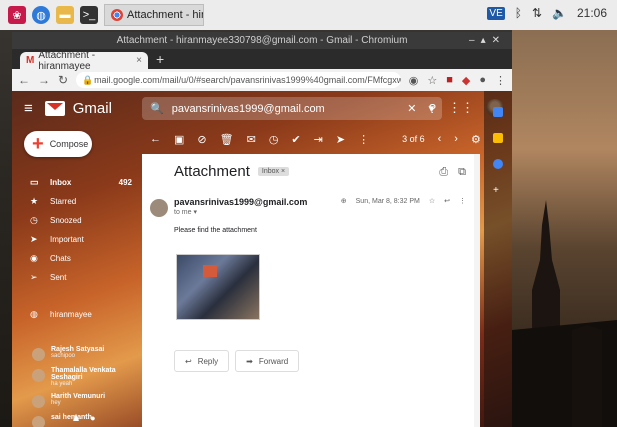 The image size is (617, 427). What do you see at coordinates (363, 139) in the screenshot?
I see `more-icon: ⋮` at bounding box center [363, 139].